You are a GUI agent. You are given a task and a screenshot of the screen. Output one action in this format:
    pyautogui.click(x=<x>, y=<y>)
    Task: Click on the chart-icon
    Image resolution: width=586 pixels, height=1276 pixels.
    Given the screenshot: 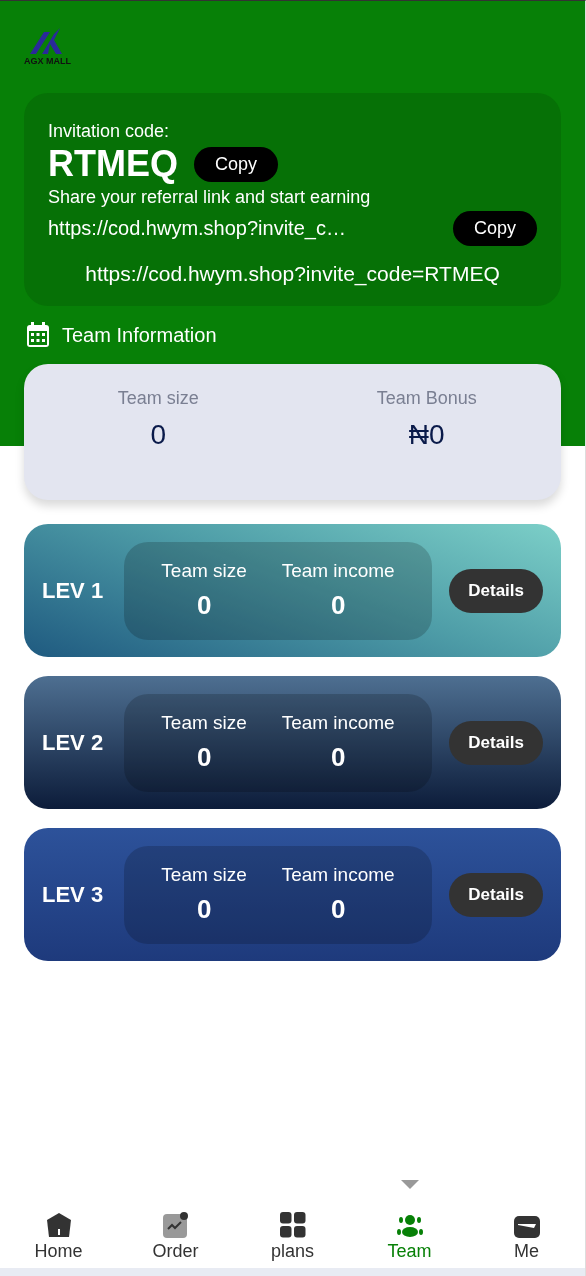 What is the action you would take?
    pyautogui.click(x=175, y=1225)
    